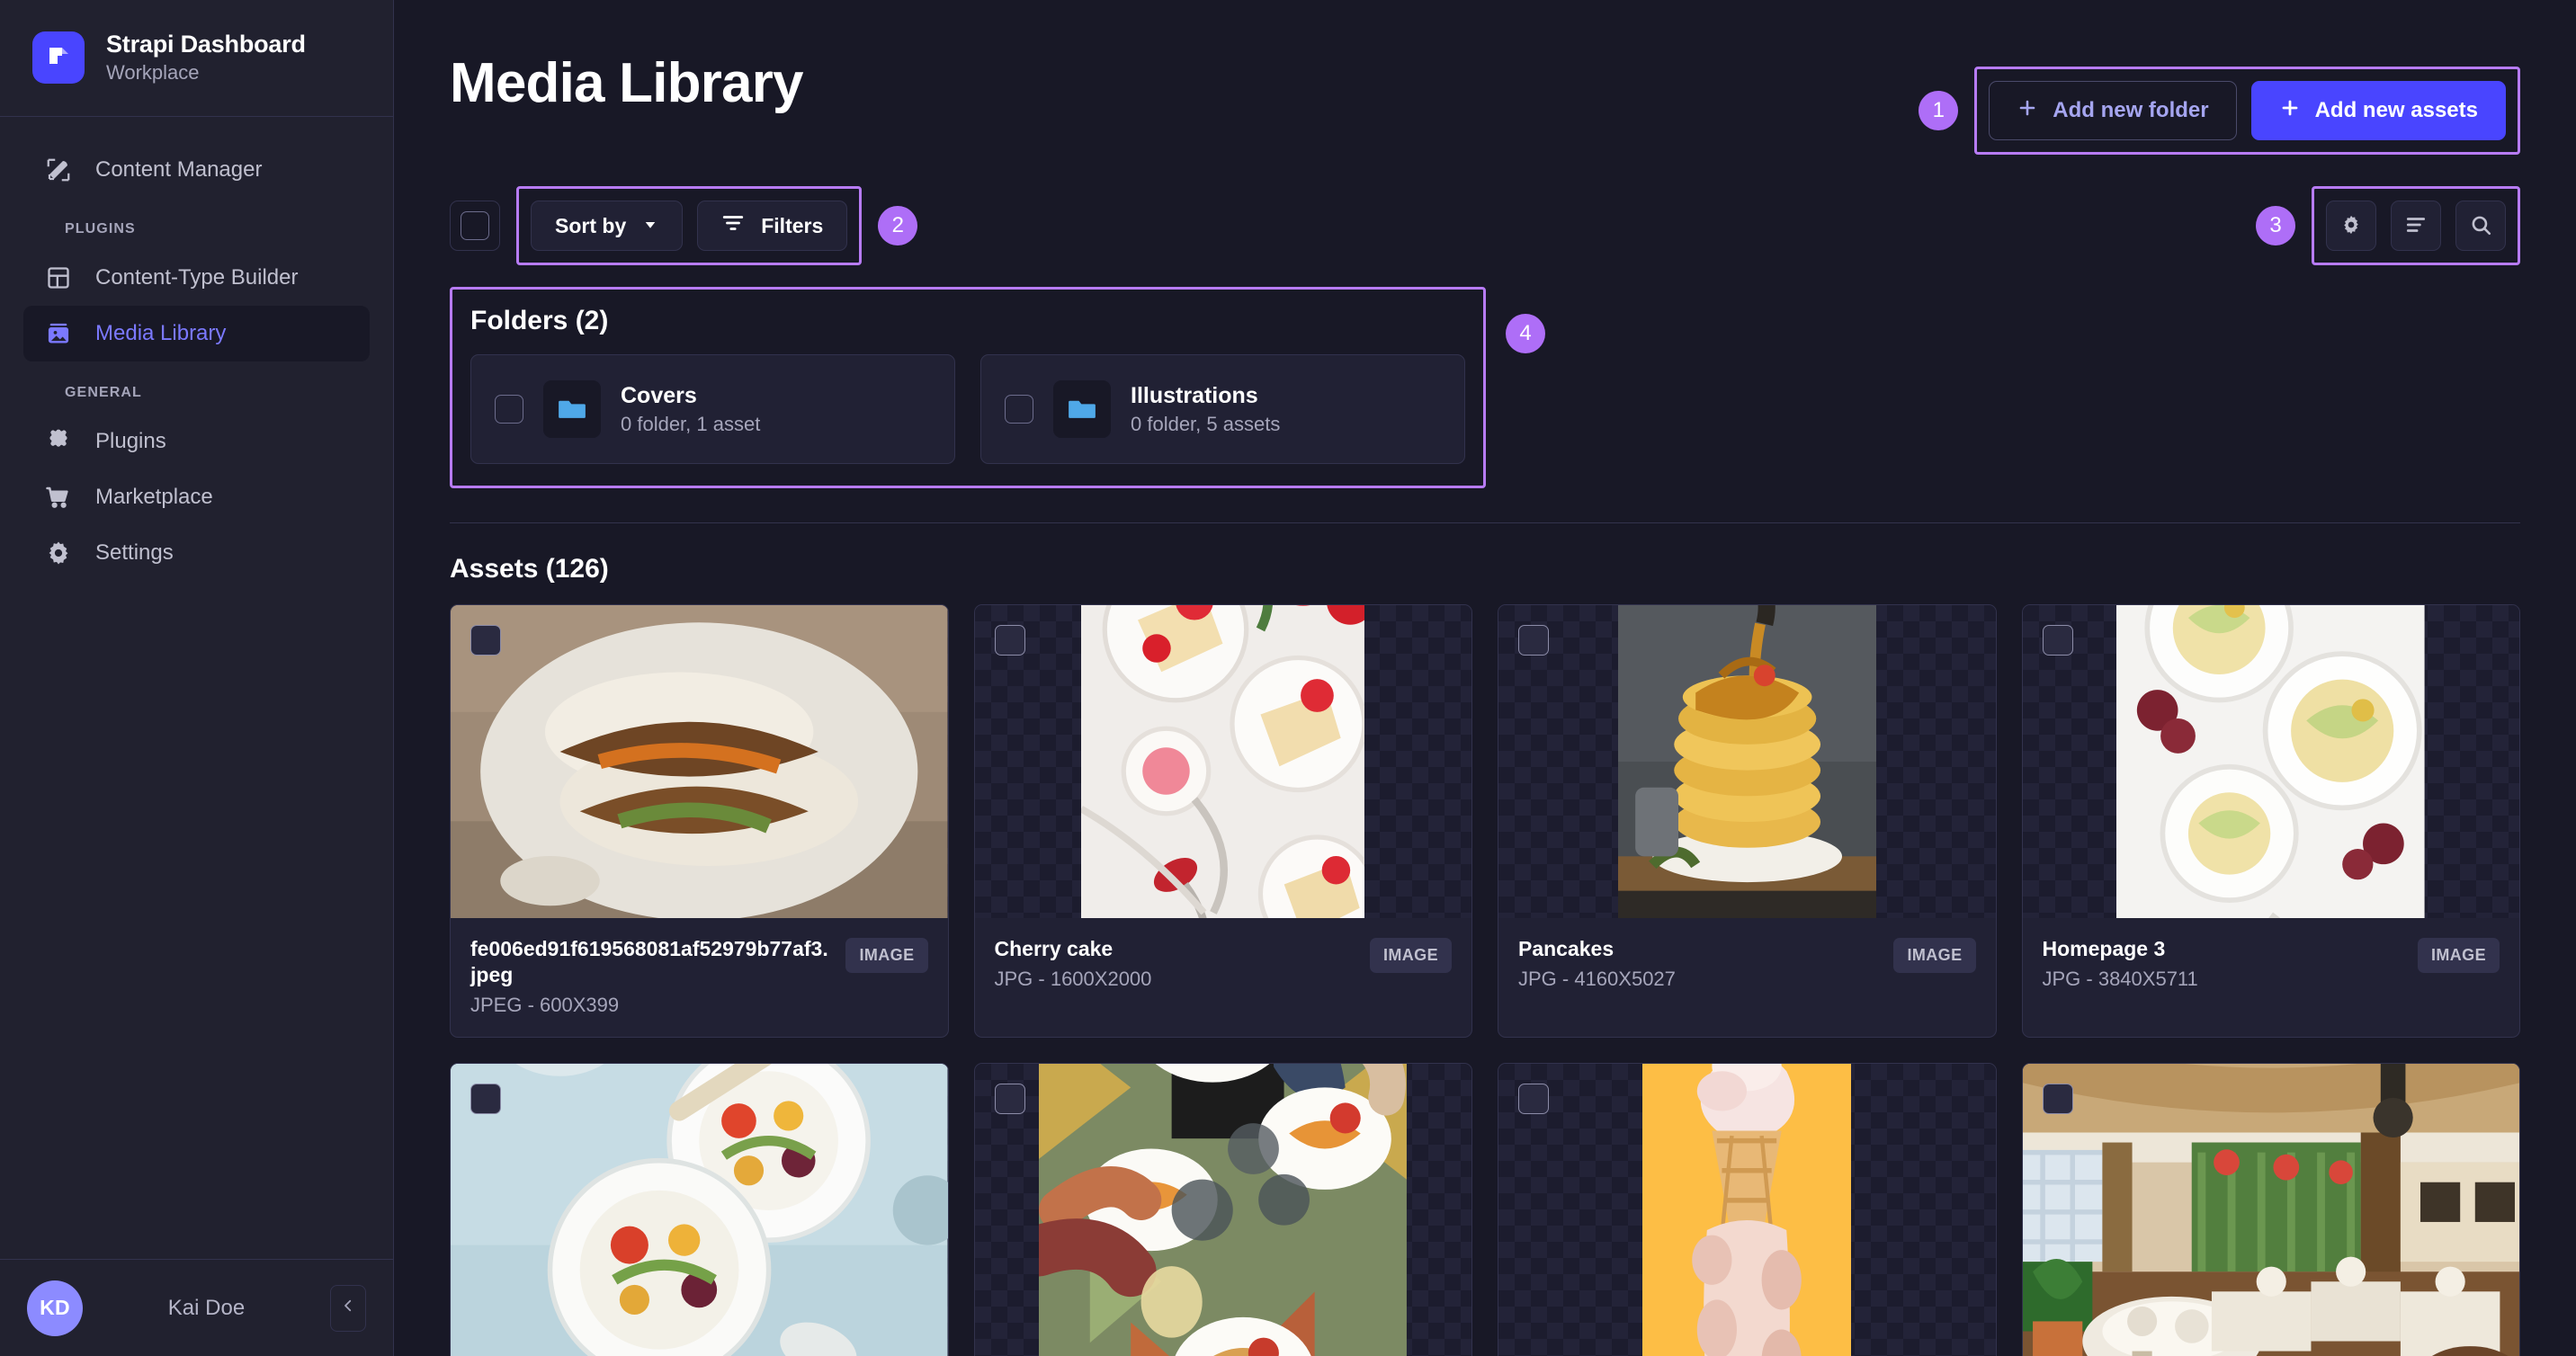 Image resolution: width=2576 pixels, height=1356 pixels. What do you see at coordinates (196, 170) in the screenshot?
I see `sidebar-item-content-manager: Content Manager` at bounding box center [196, 170].